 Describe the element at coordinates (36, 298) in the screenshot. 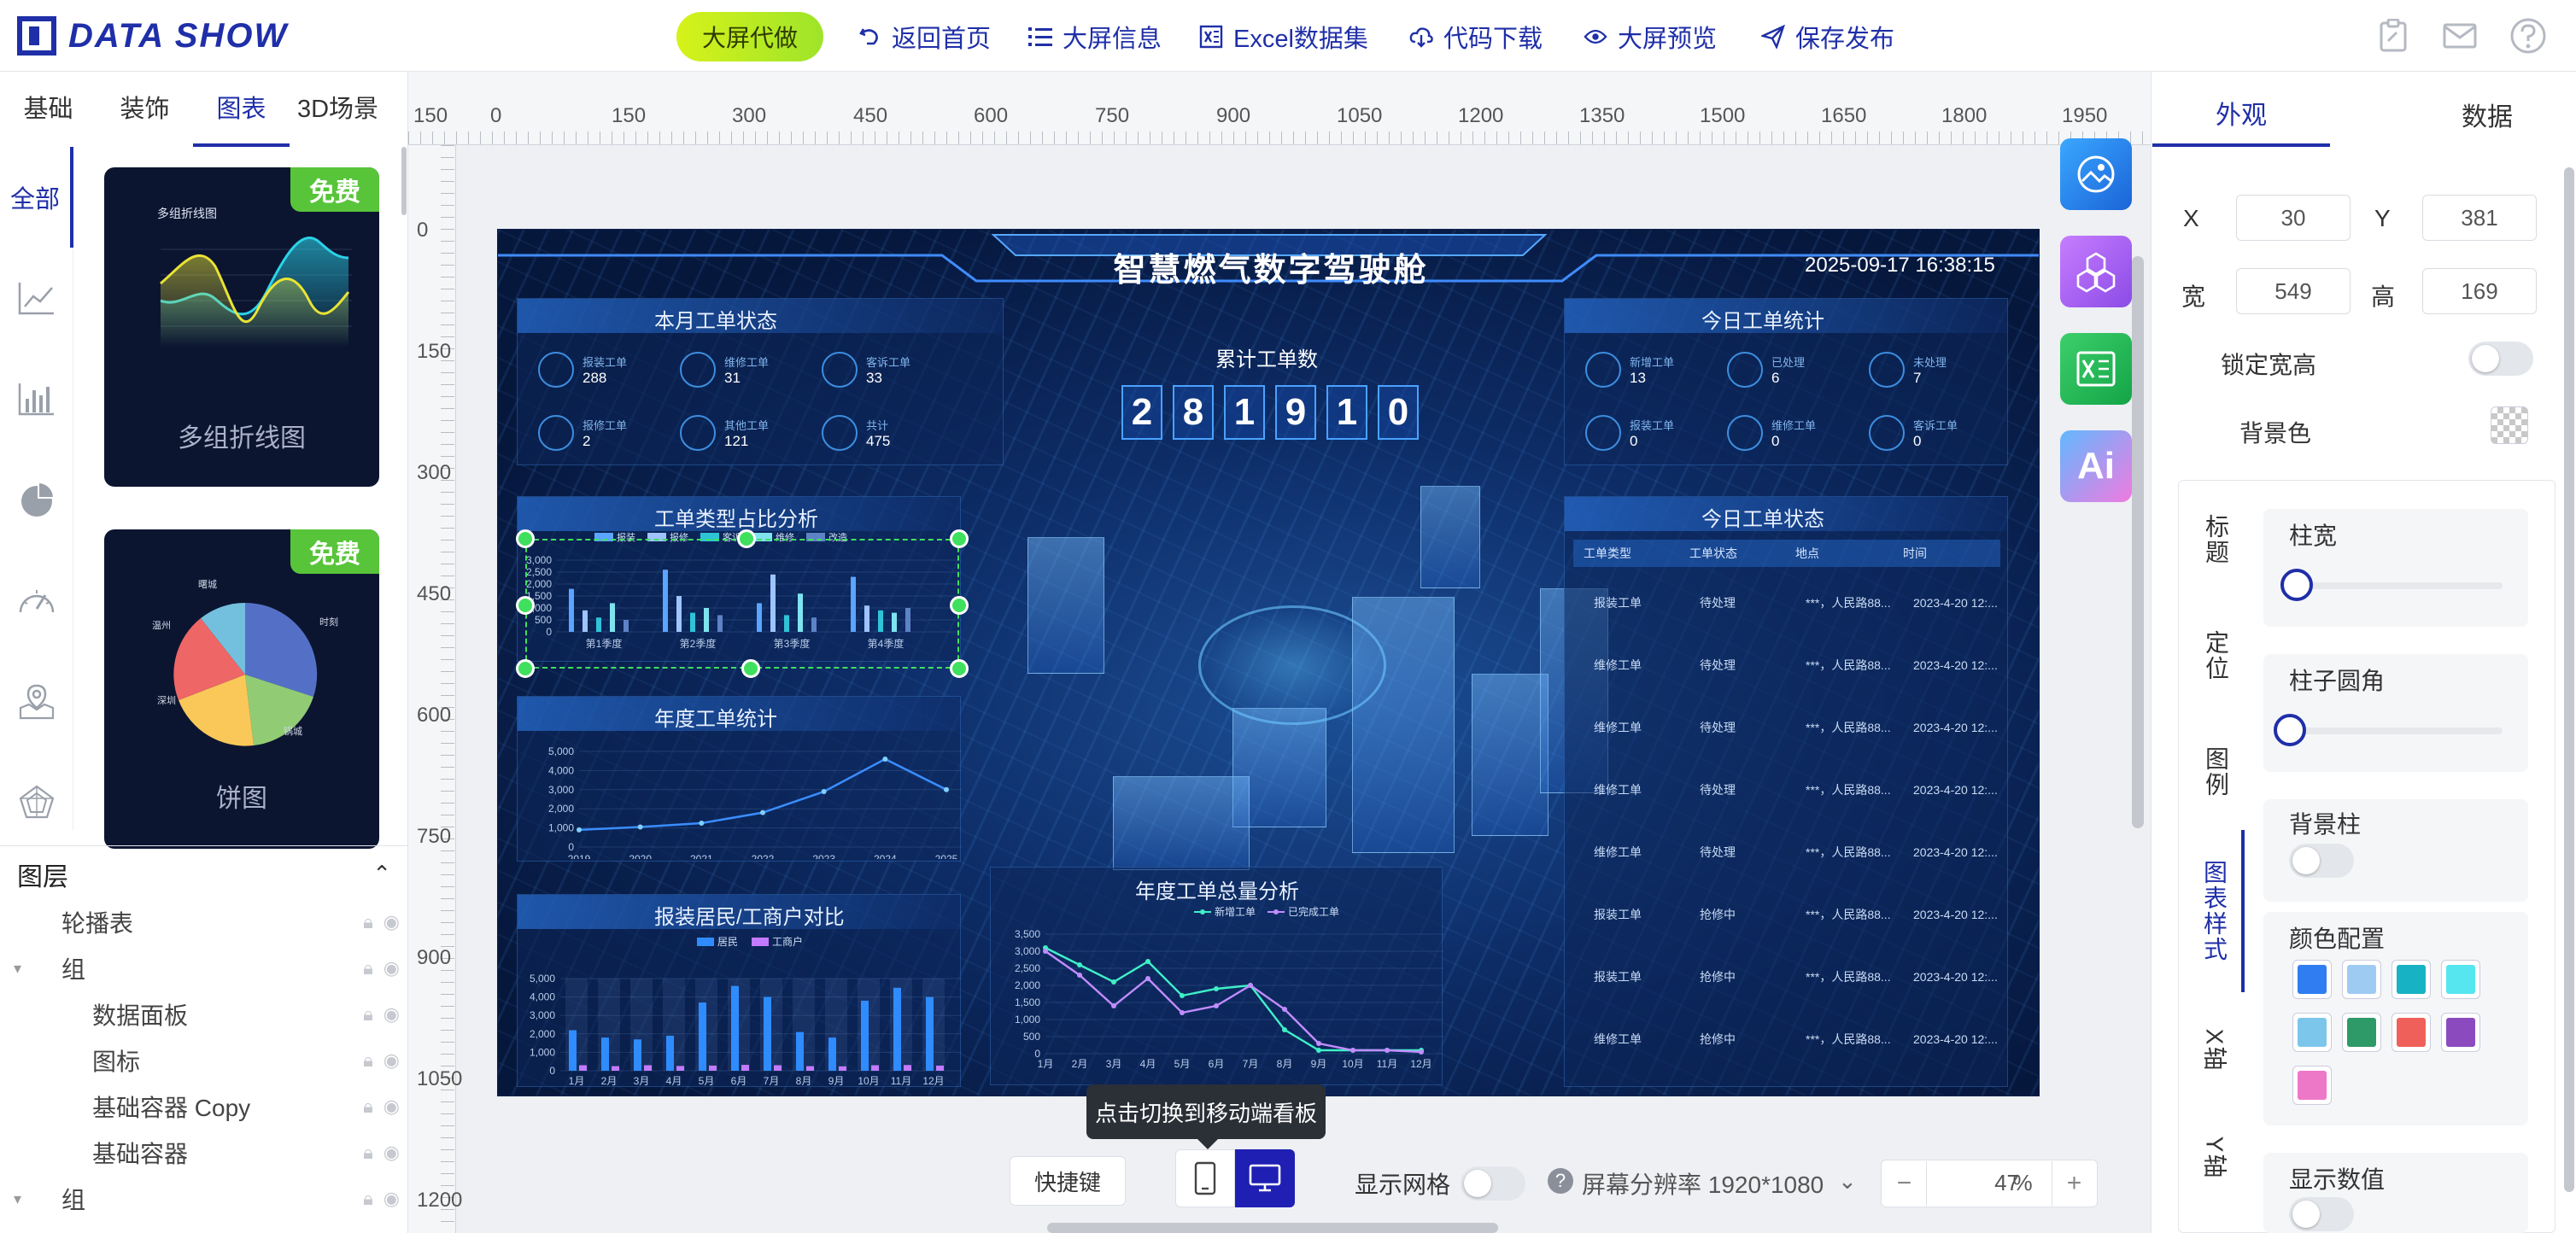

I see `category-line-icon` at that location.